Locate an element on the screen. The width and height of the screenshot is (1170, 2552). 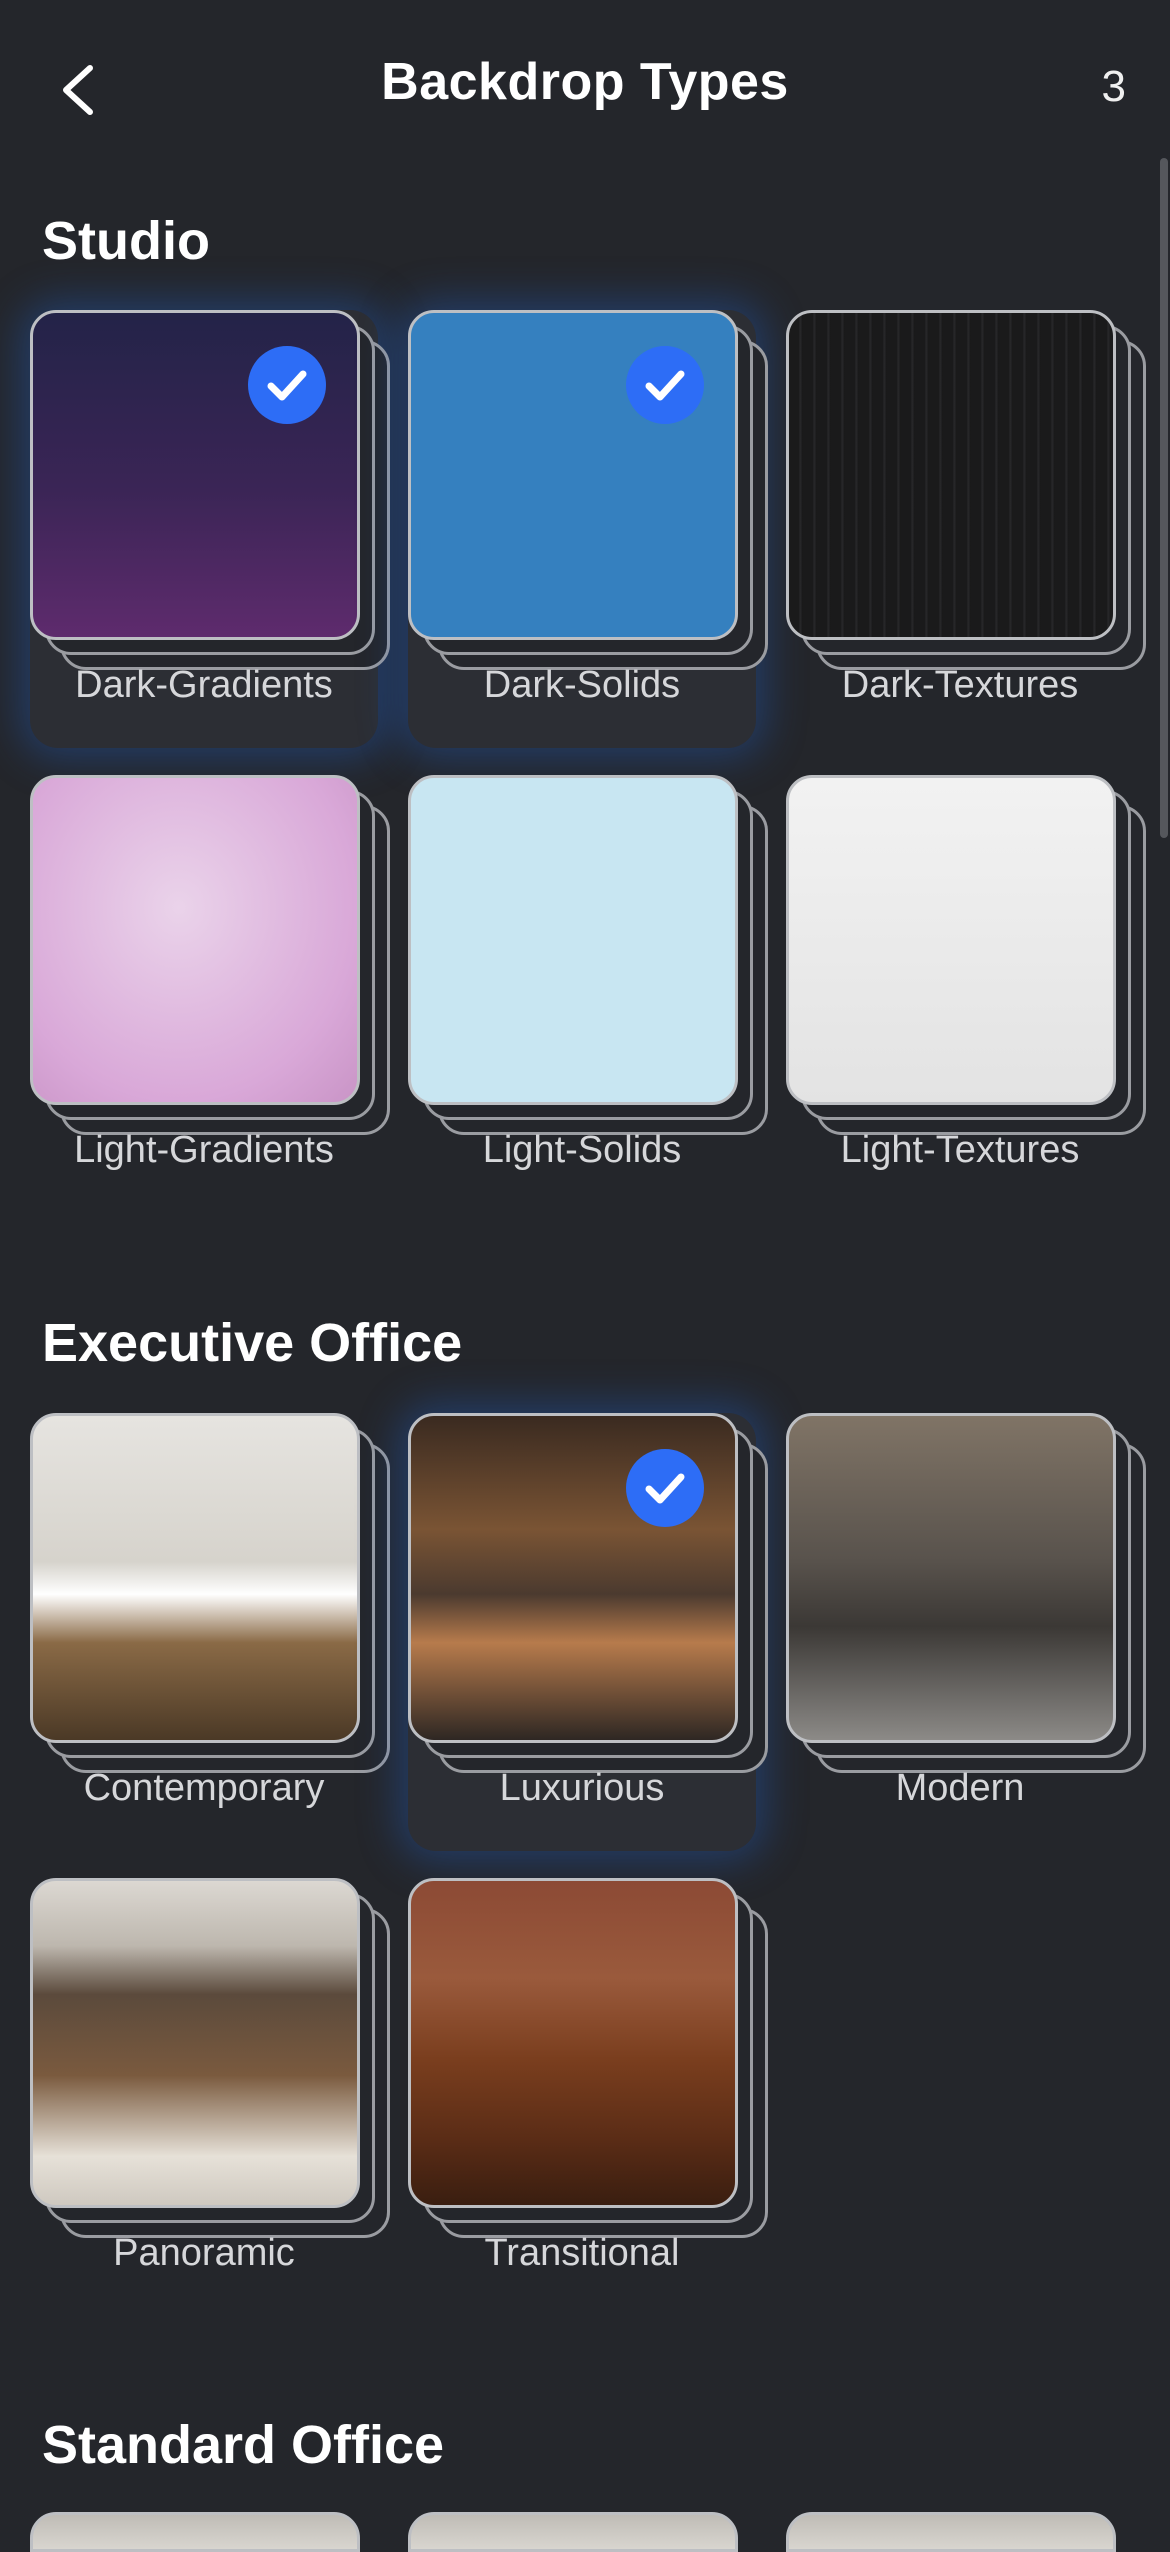
card-label: Light-Gradients is located at coordinates (204, 1150).